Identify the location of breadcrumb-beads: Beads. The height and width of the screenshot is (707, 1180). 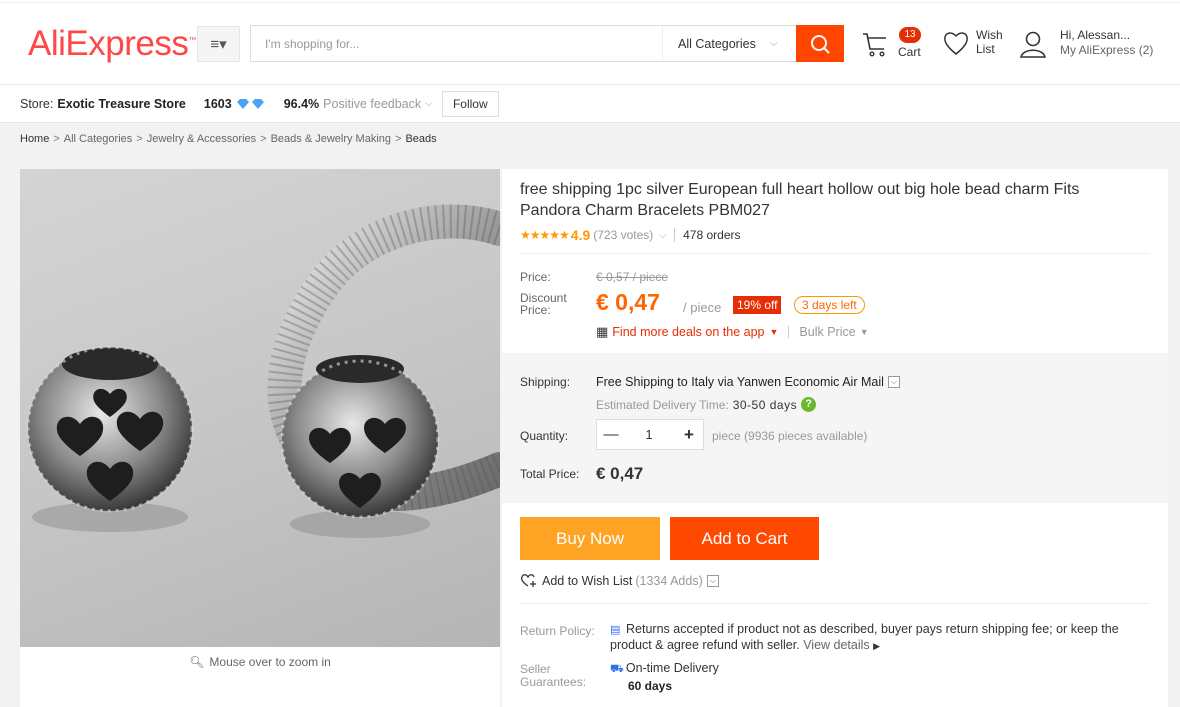
(420, 139).